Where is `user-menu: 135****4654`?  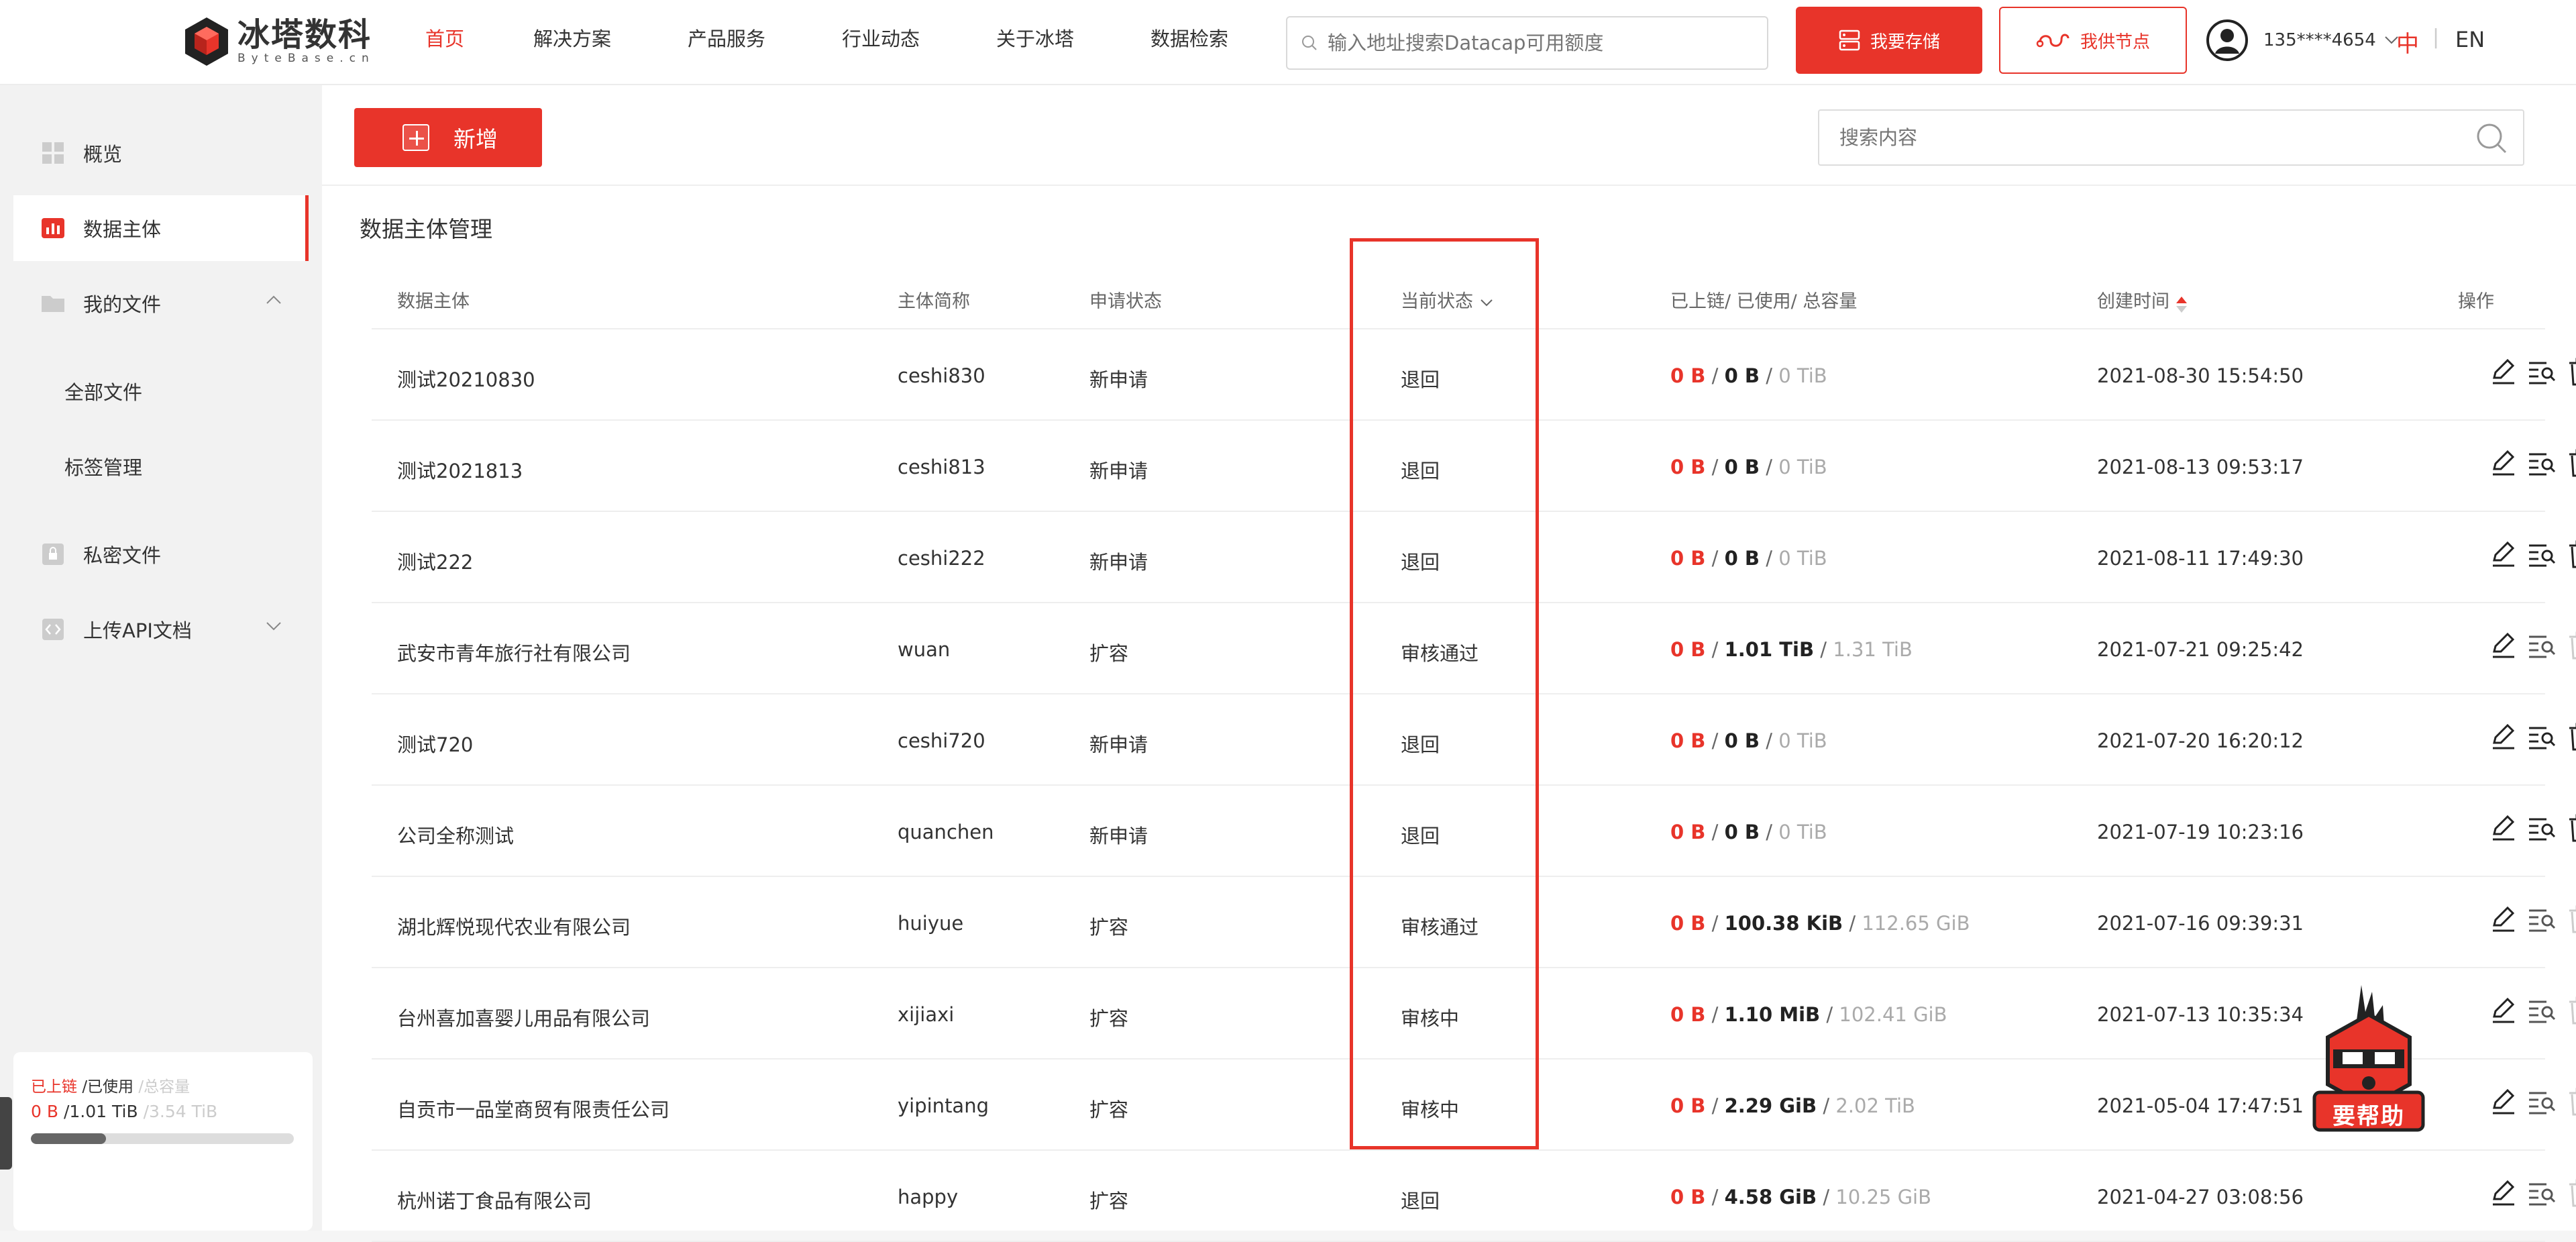 user-menu: 135****4654 is located at coordinates (2302, 41).